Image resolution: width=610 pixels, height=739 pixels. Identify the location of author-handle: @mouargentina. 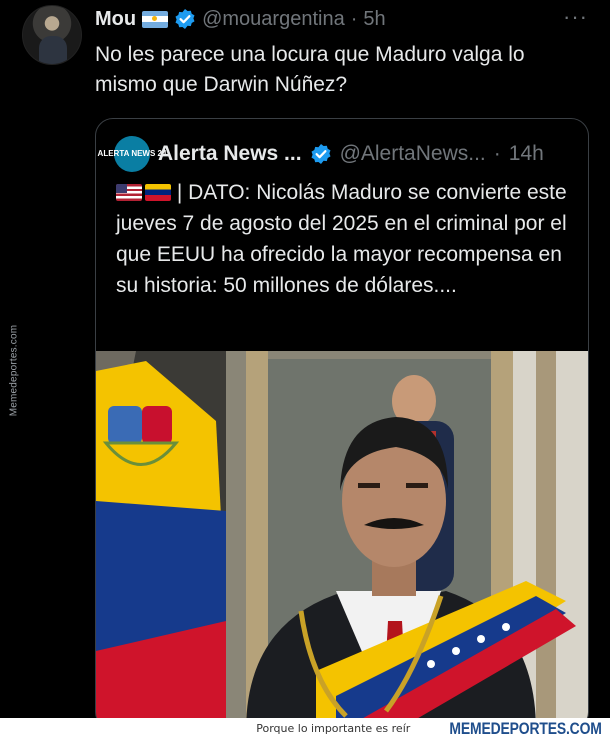
(273, 19).